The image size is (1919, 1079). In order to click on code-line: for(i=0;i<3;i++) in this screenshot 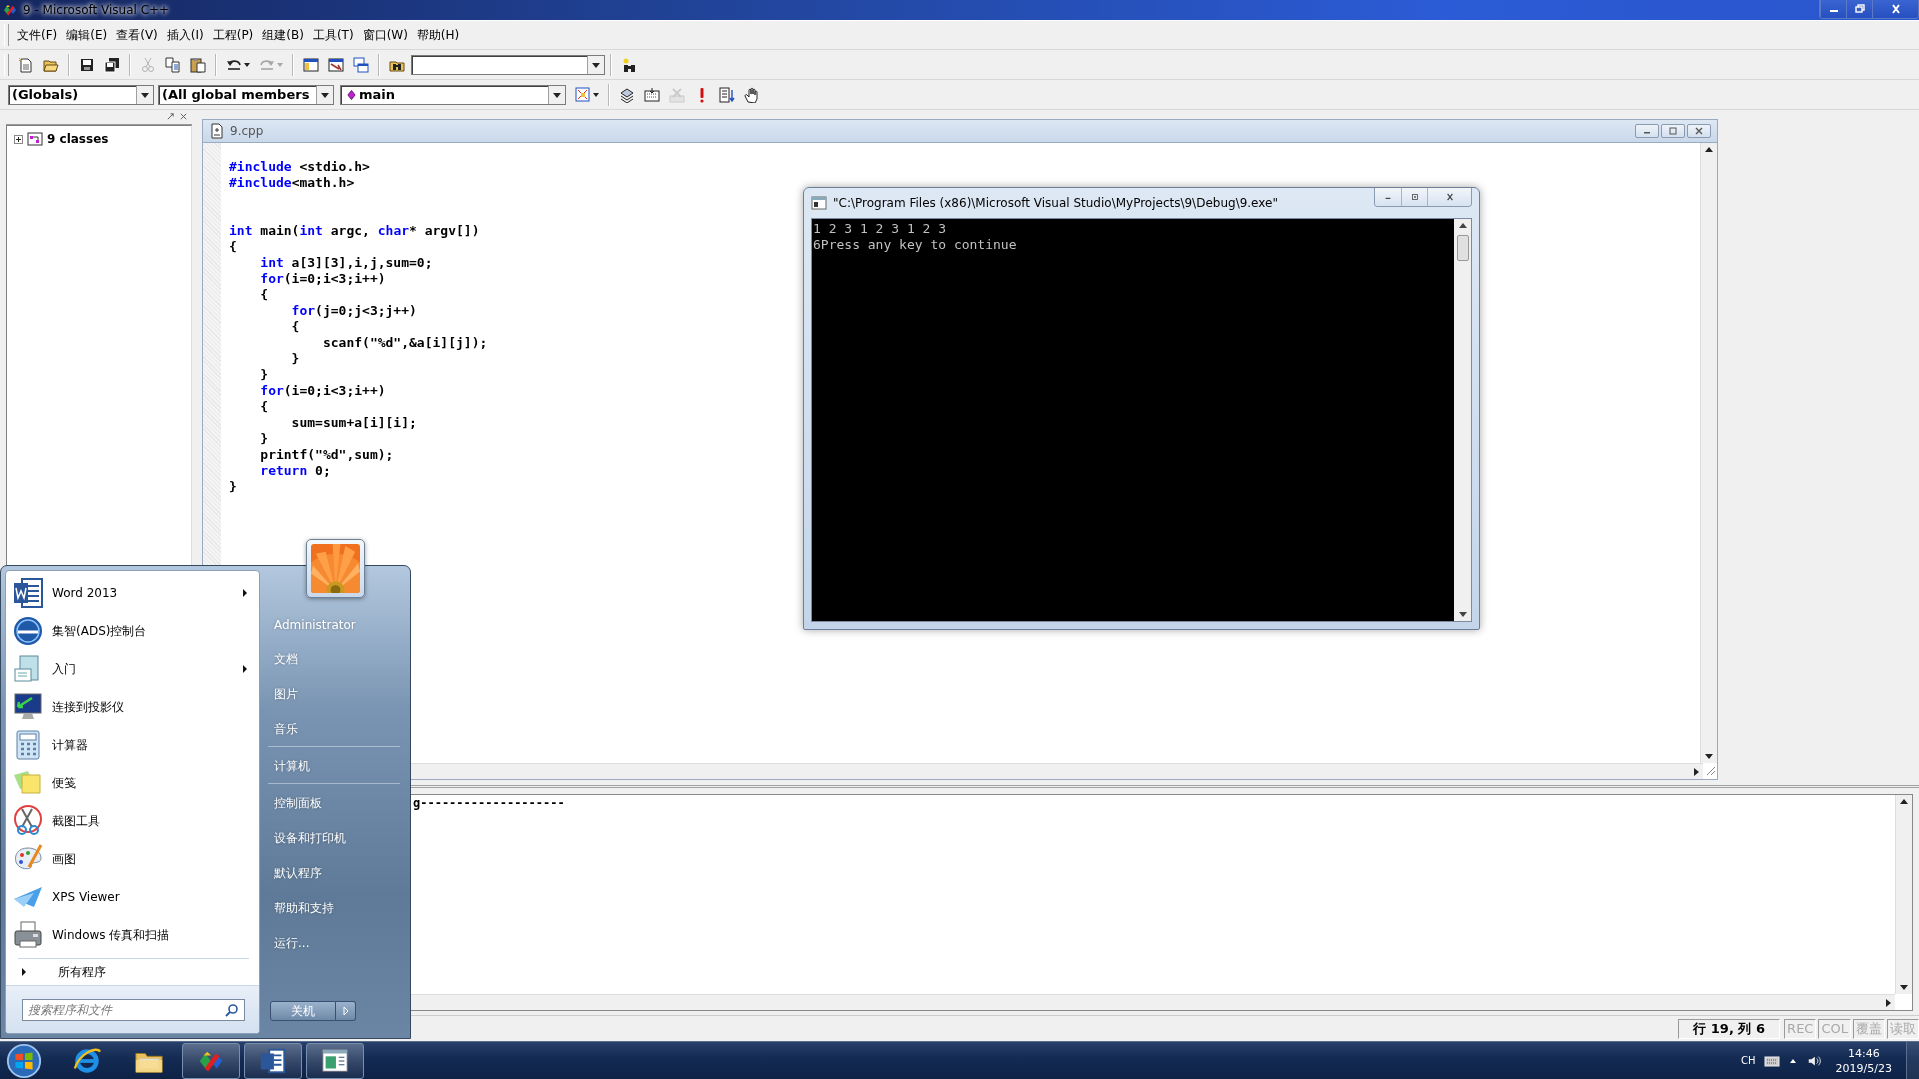, I will do `click(322, 391)`.